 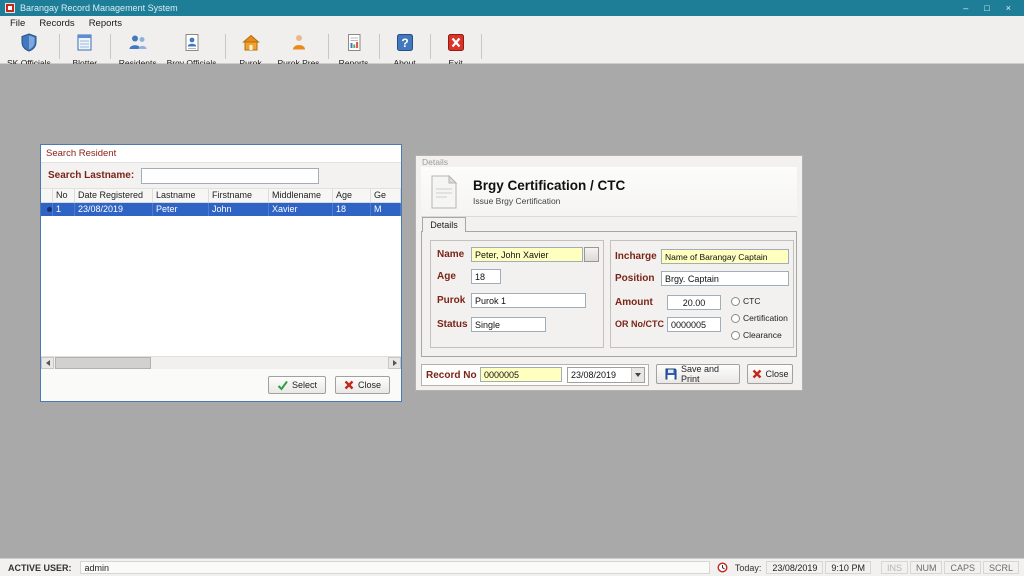 I want to click on amount-field: 20.00, so click(x=694, y=302).